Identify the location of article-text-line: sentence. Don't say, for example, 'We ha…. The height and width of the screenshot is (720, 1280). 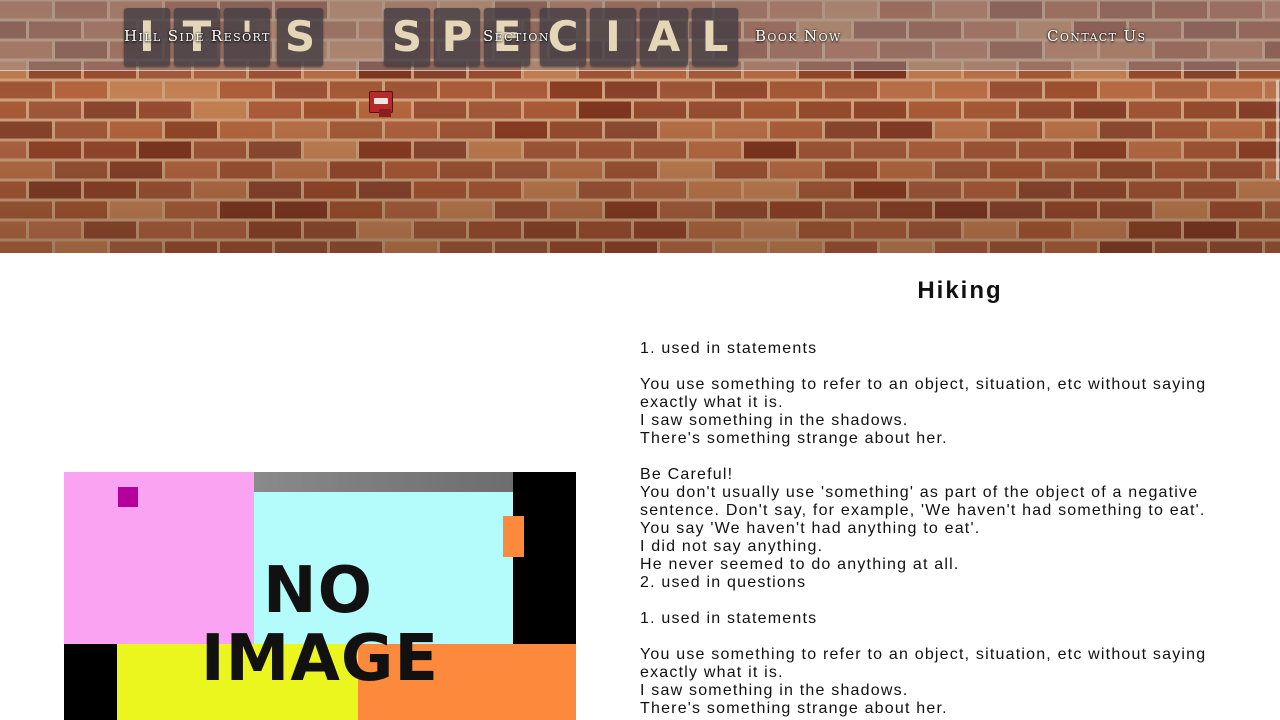
(923, 510).